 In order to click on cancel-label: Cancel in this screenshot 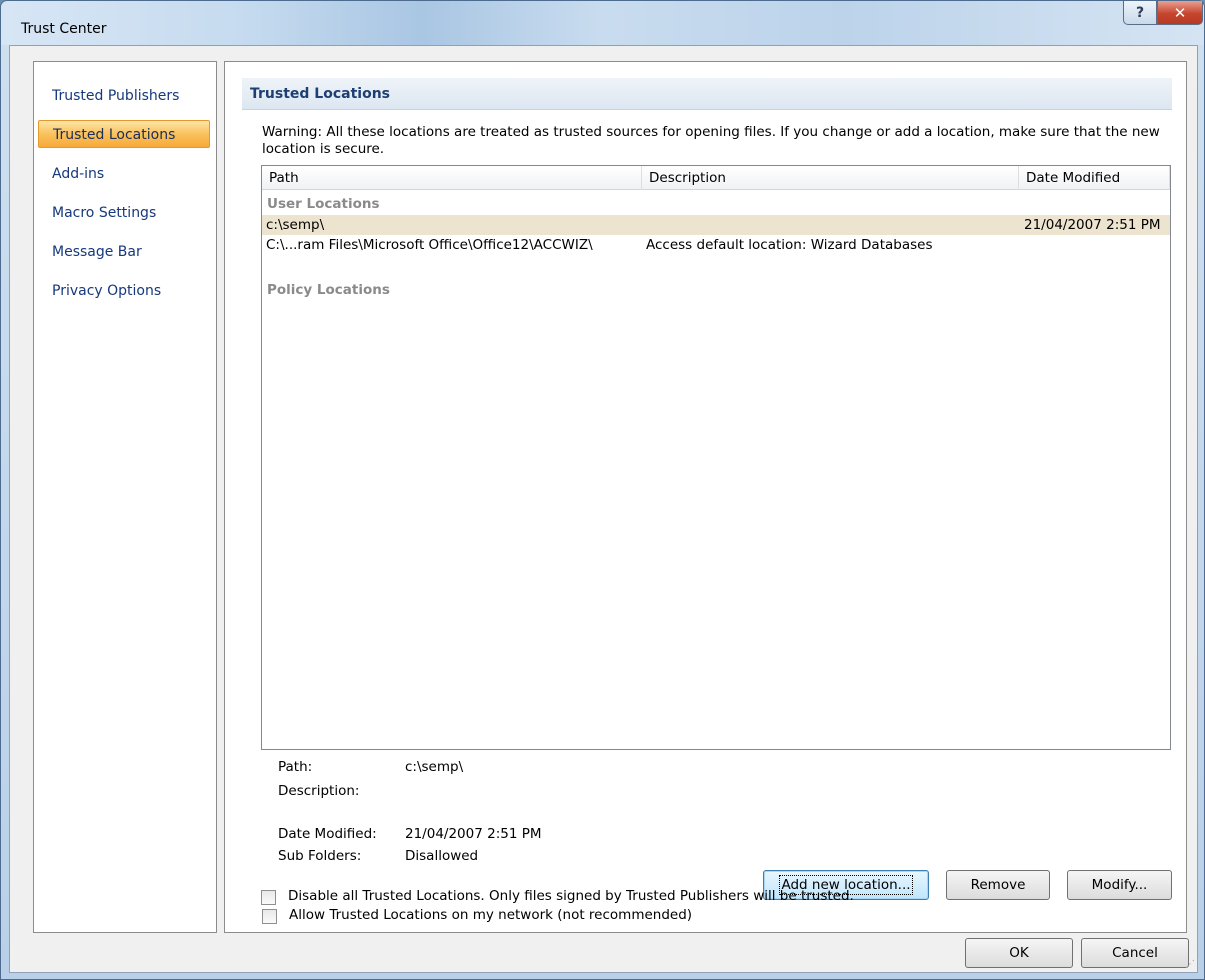, I will do `click(1135, 953)`.